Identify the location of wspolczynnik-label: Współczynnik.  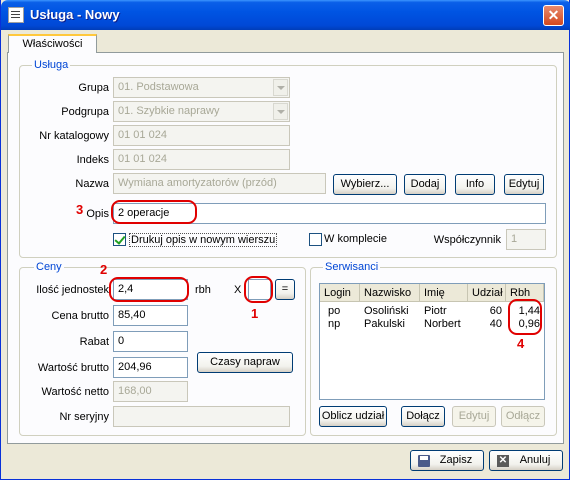
(467, 240).